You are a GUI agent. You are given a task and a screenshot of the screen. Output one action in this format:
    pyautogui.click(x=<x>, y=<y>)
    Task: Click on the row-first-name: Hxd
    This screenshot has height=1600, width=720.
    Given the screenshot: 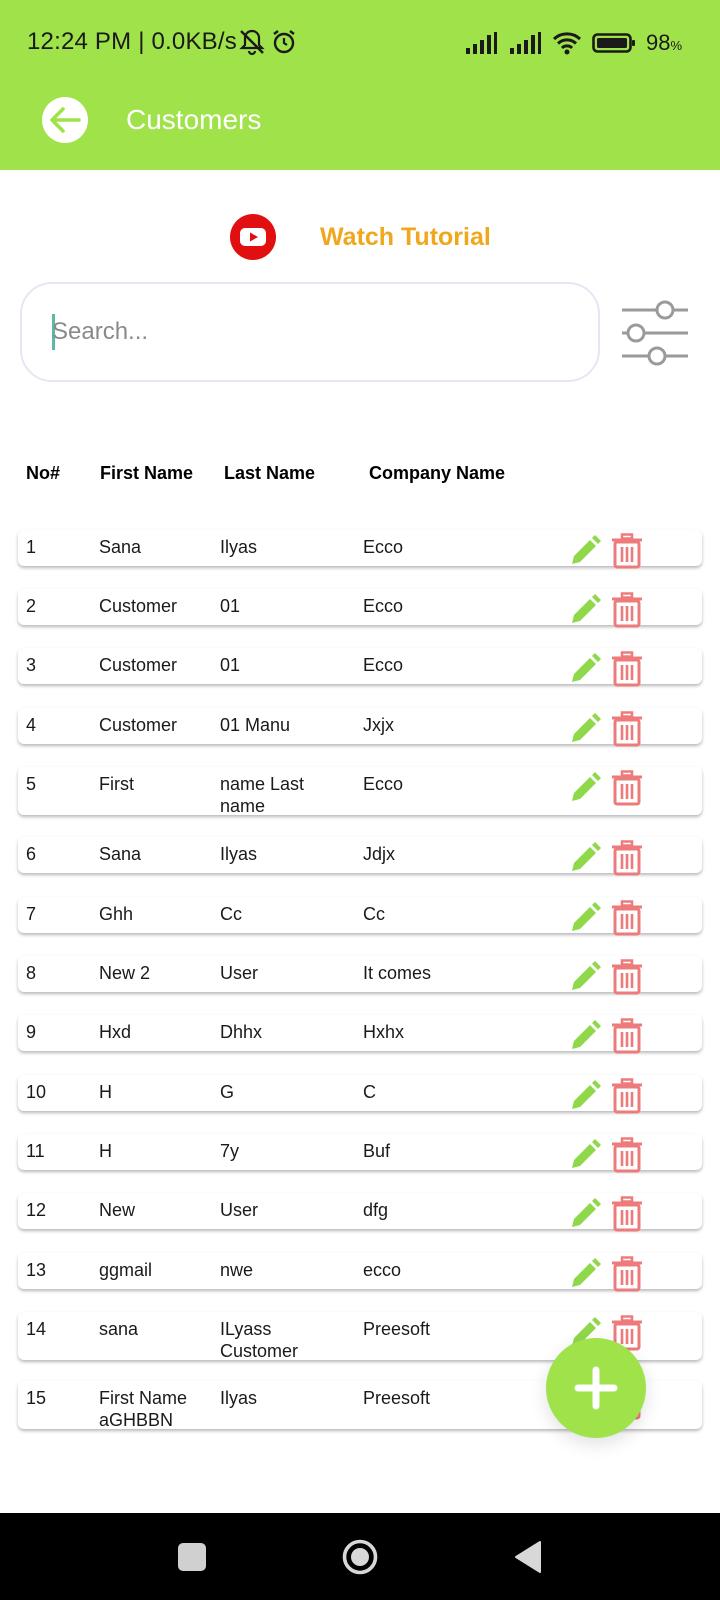 What is the action you would take?
    pyautogui.click(x=115, y=1032)
    